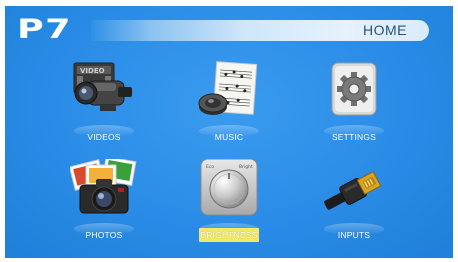 This screenshot has height=262, width=458. I want to click on menu-item-label: MUSIC, so click(229, 137).